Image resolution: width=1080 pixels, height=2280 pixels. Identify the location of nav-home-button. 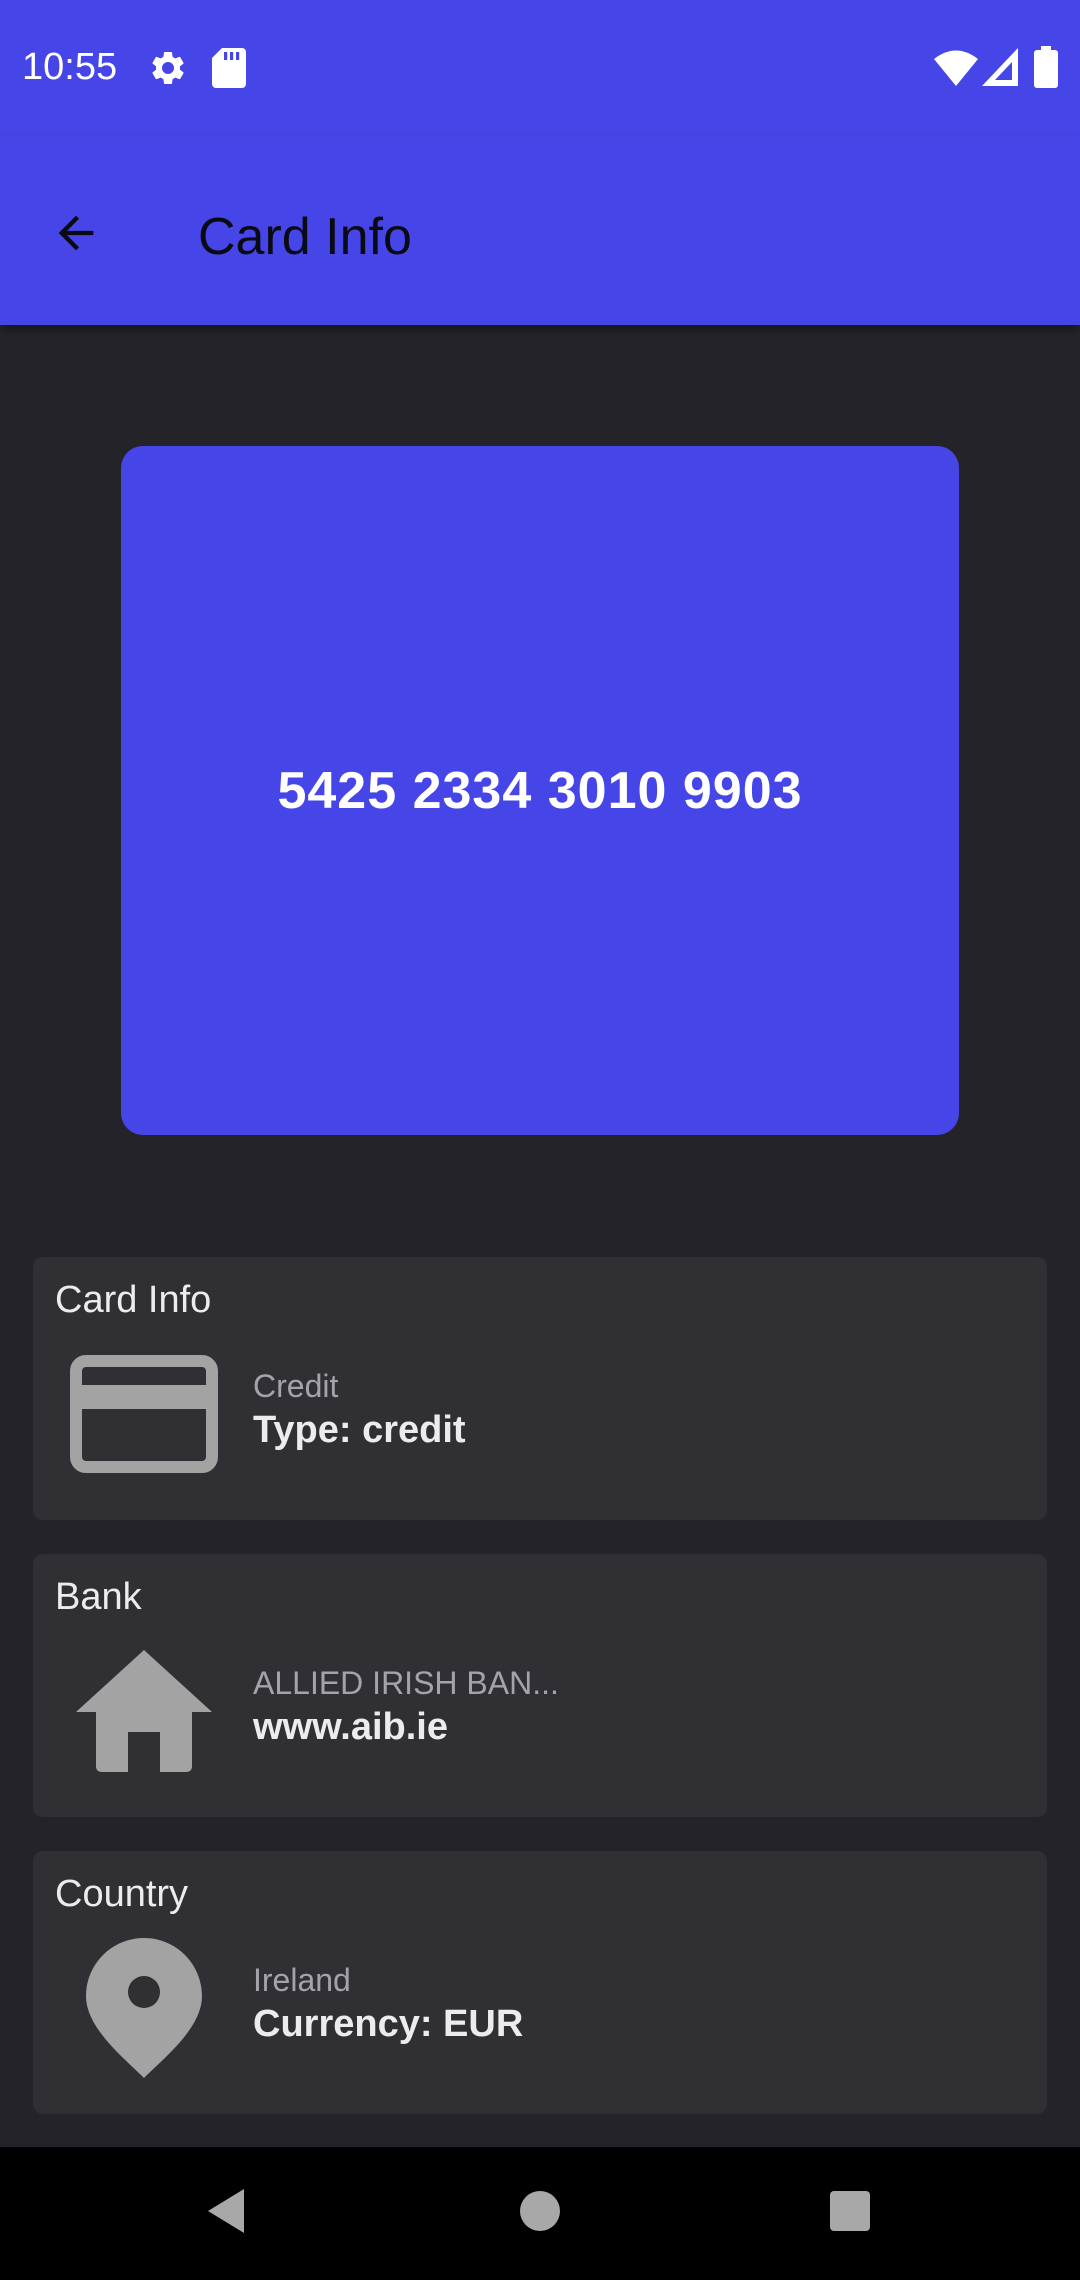
(540, 2213).